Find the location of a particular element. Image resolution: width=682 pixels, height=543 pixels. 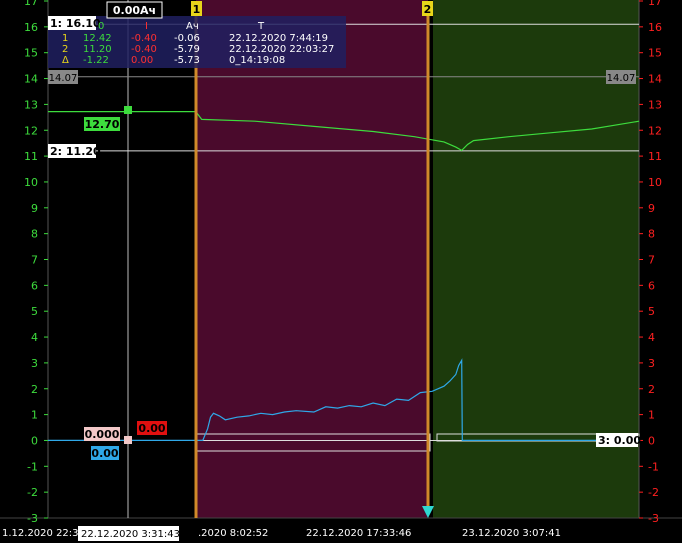

x-tick-label: 1.12.2020 22:3 is located at coordinates (40, 533).